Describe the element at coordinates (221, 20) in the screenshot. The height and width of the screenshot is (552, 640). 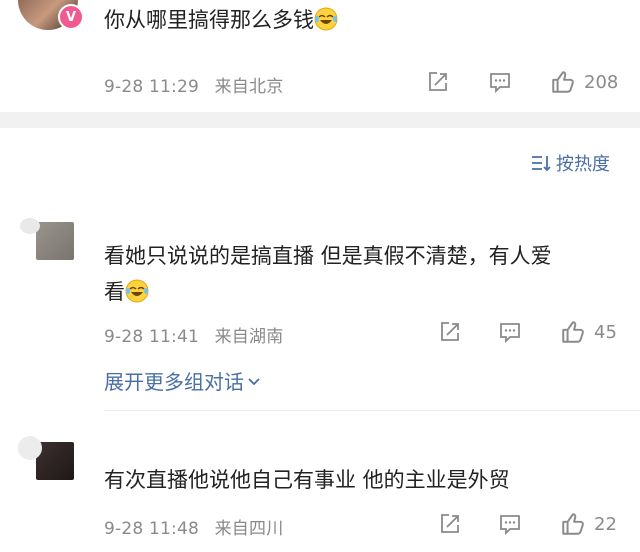
I see `comment-text: 你从哪里搞得那么多钱` at that location.